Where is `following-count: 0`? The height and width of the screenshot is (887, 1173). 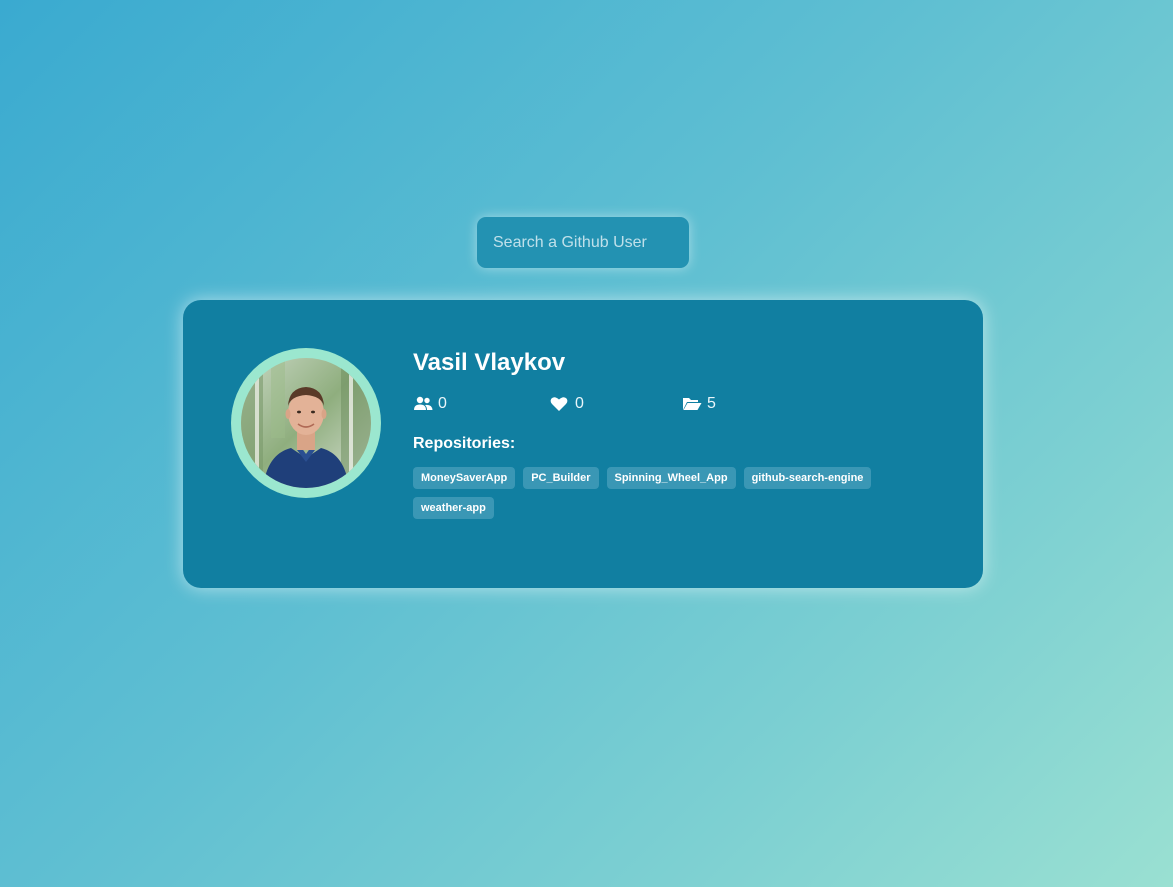
following-count: 0 is located at coordinates (579, 403).